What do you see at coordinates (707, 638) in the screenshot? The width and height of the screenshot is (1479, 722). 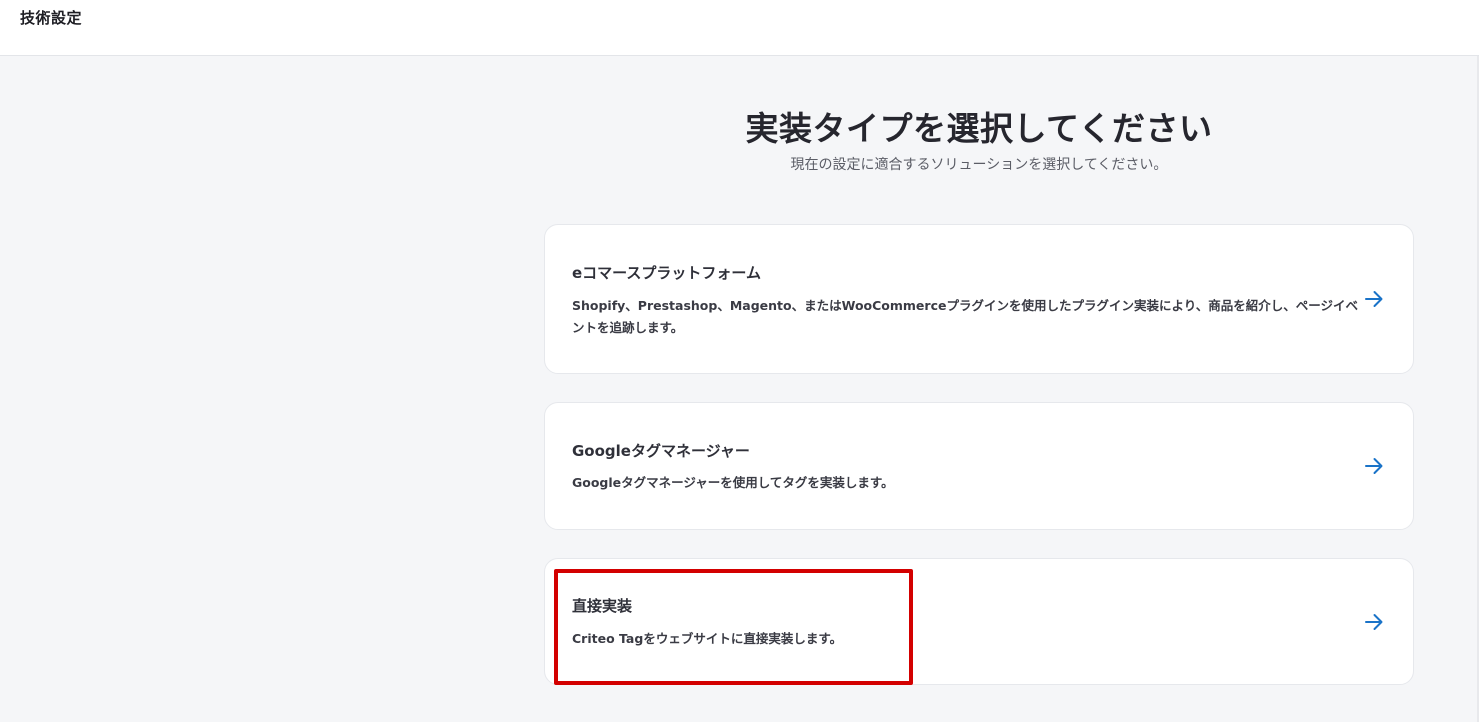 I see `option-description: Criteo Tagをウェブサイトに直接実装します。` at bounding box center [707, 638].